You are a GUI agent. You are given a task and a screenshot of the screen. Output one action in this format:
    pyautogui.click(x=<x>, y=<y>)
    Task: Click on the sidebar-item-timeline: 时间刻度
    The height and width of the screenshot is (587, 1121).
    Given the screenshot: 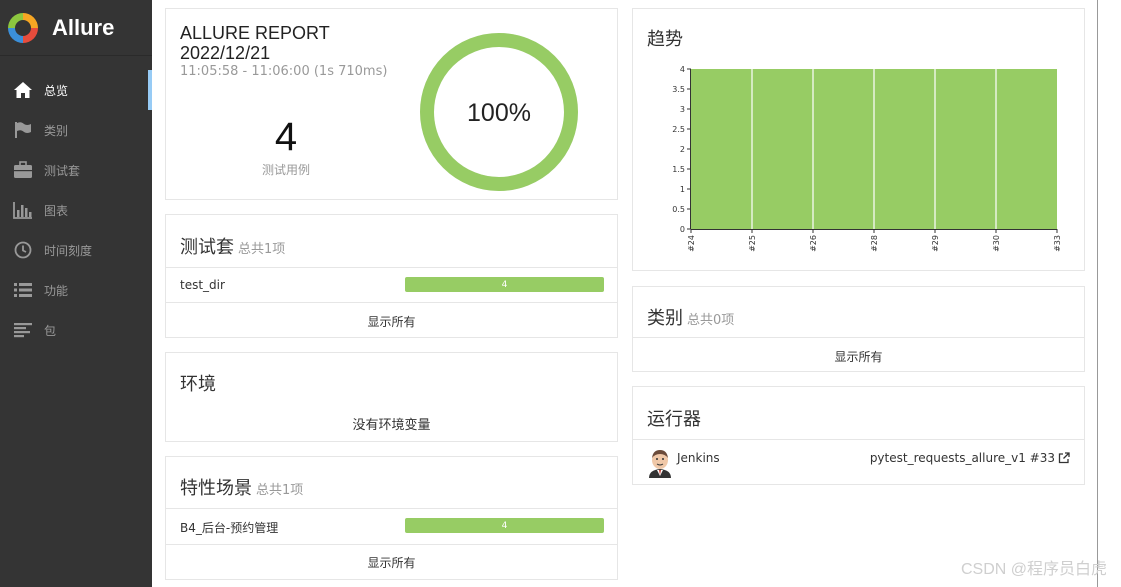 What is the action you would take?
    pyautogui.click(x=76, y=250)
    